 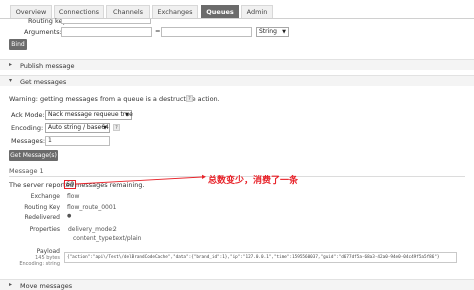 I want to click on chevron-right-icon: ▸, so click(x=11, y=284).